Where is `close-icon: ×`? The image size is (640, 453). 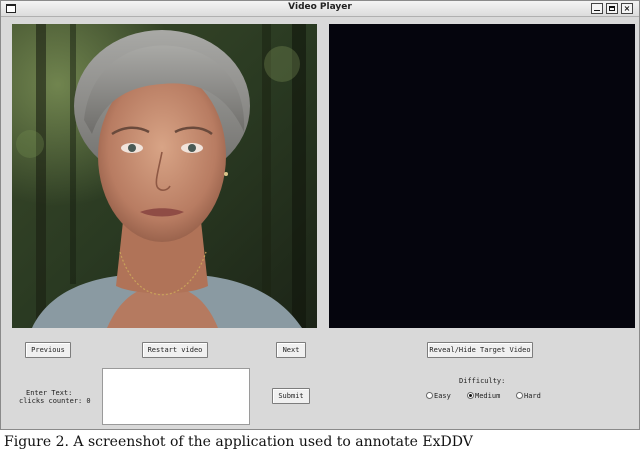 close-icon: × is located at coordinates (627, 8).